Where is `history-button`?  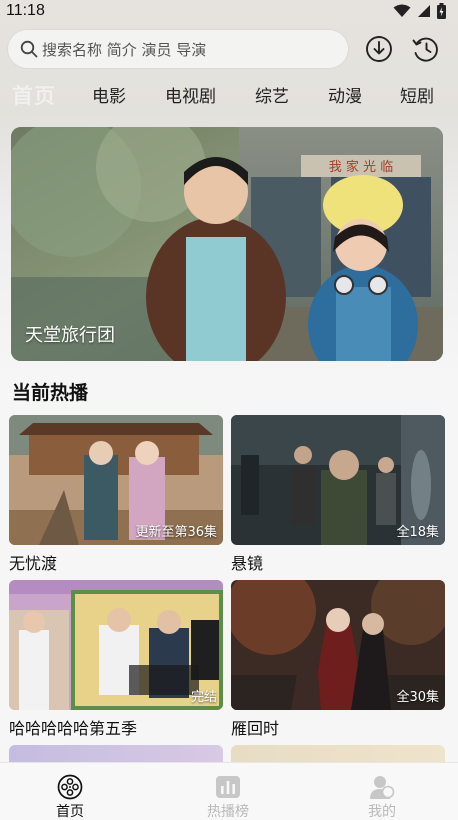
history-button is located at coordinates (426, 49).